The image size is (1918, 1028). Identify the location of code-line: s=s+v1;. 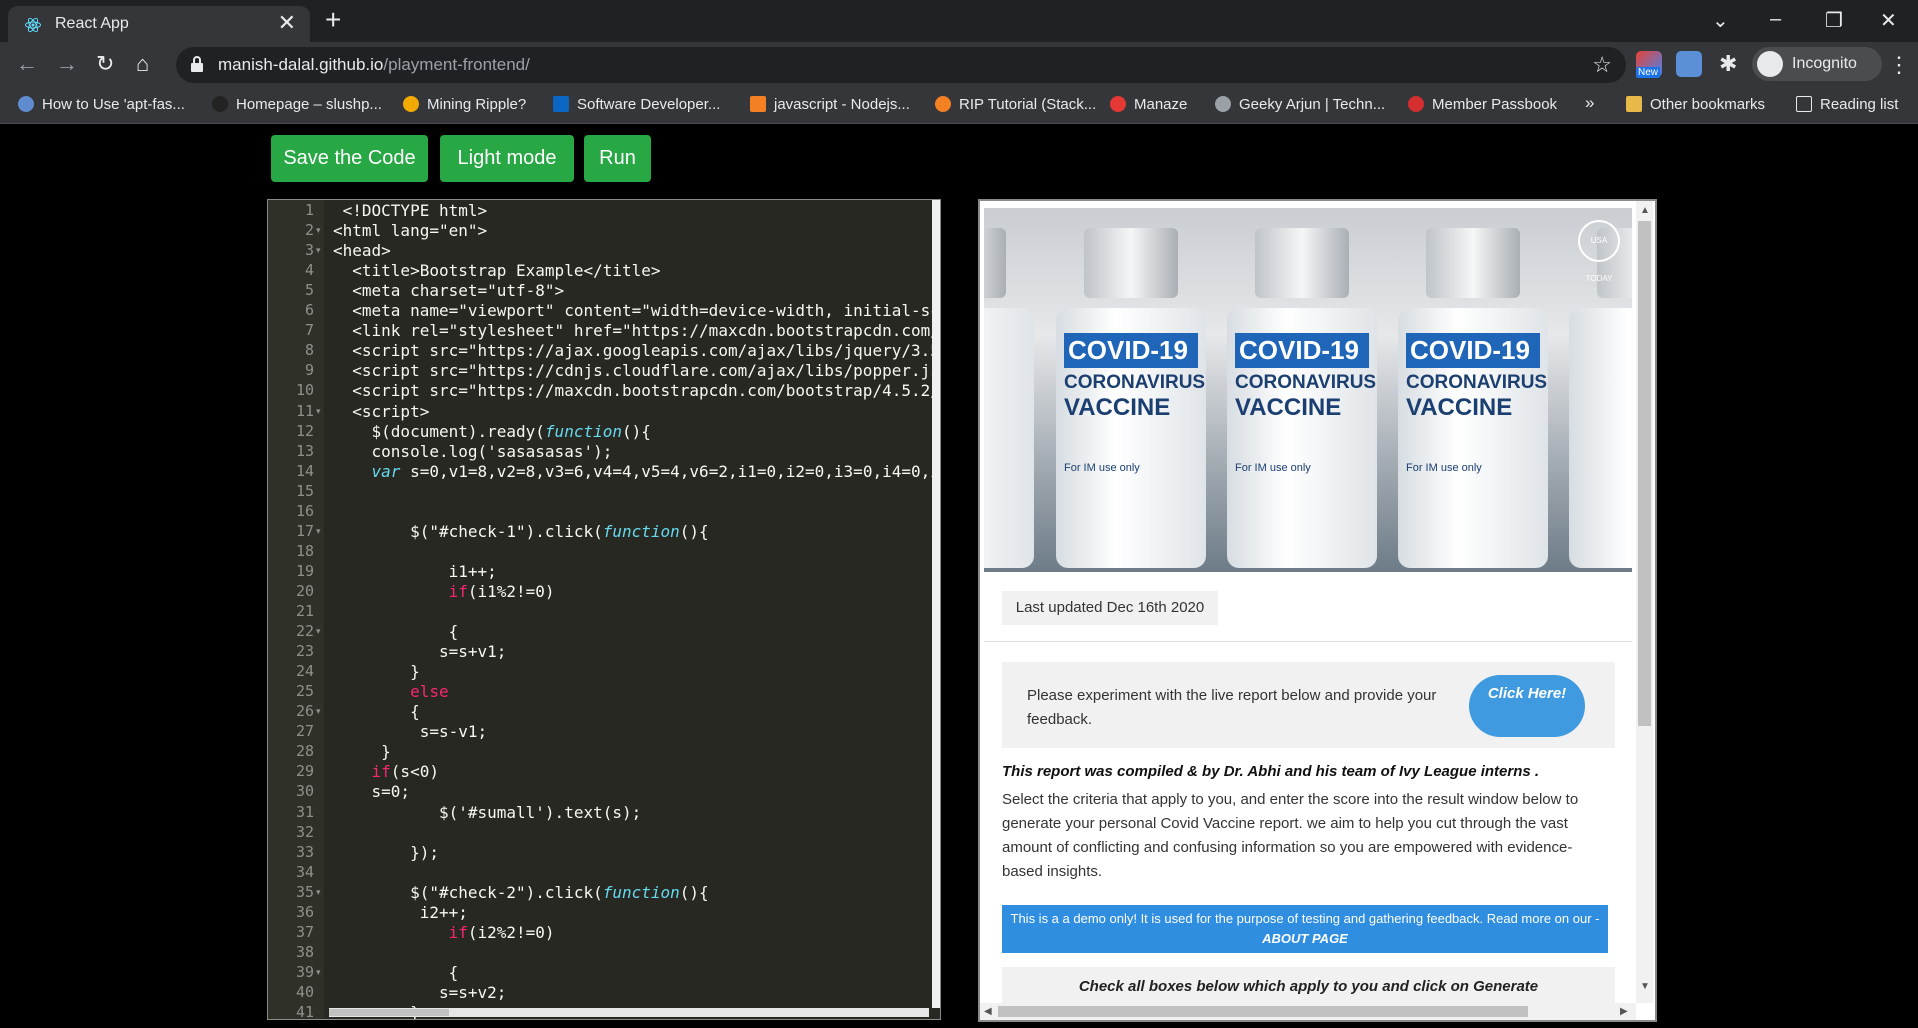
(419, 652).